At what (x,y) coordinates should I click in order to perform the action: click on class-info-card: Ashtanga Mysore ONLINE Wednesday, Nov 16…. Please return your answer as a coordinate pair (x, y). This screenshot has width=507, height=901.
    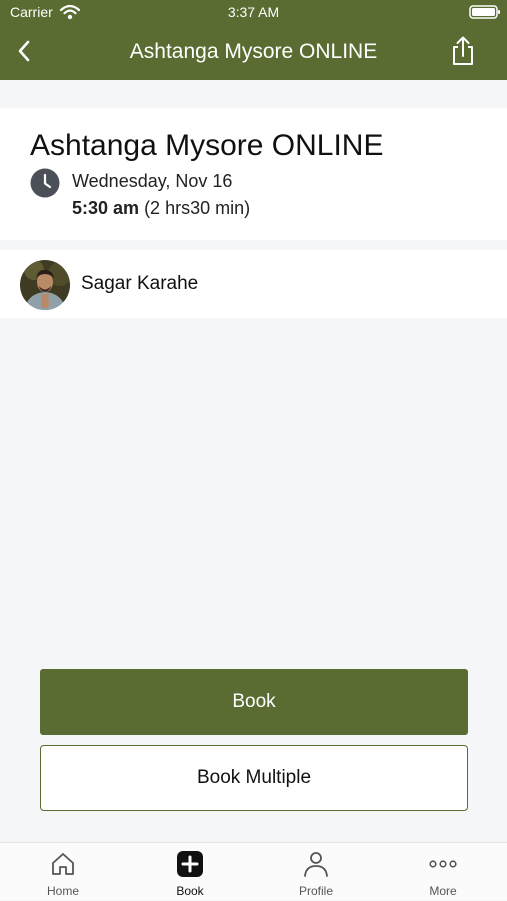
    Looking at the image, I should click on (253, 174).